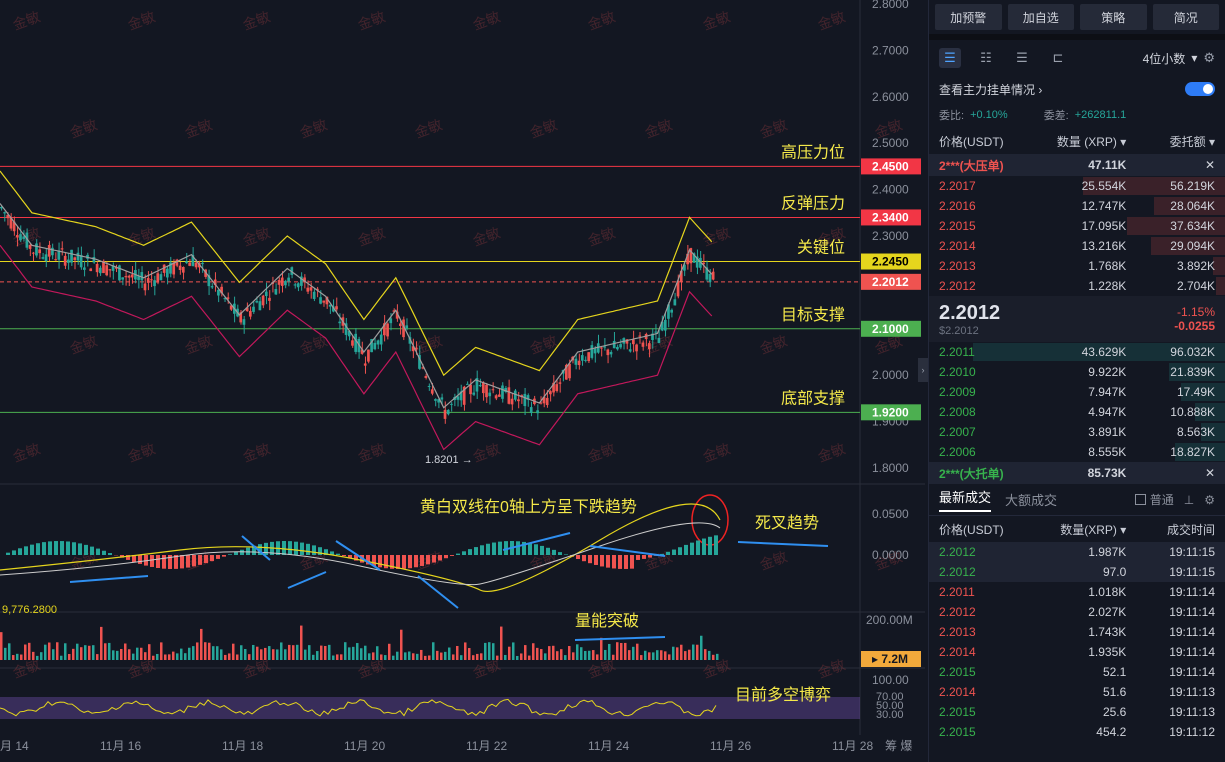 This screenshot has height=762, width=1225. I want to click on macd-note-cross: 死叉趋势, so click(787, 523).